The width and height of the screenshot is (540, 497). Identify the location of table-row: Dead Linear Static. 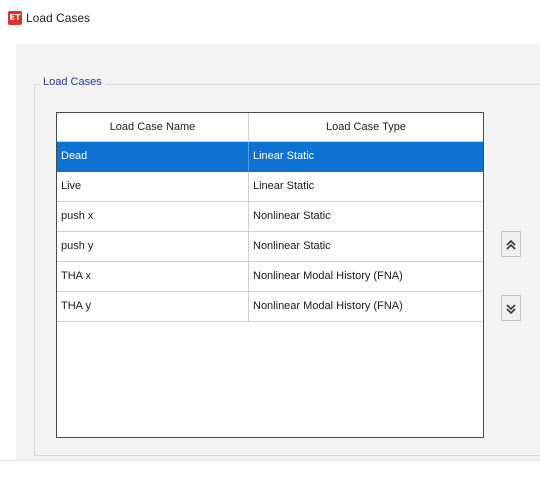
(270, 157).